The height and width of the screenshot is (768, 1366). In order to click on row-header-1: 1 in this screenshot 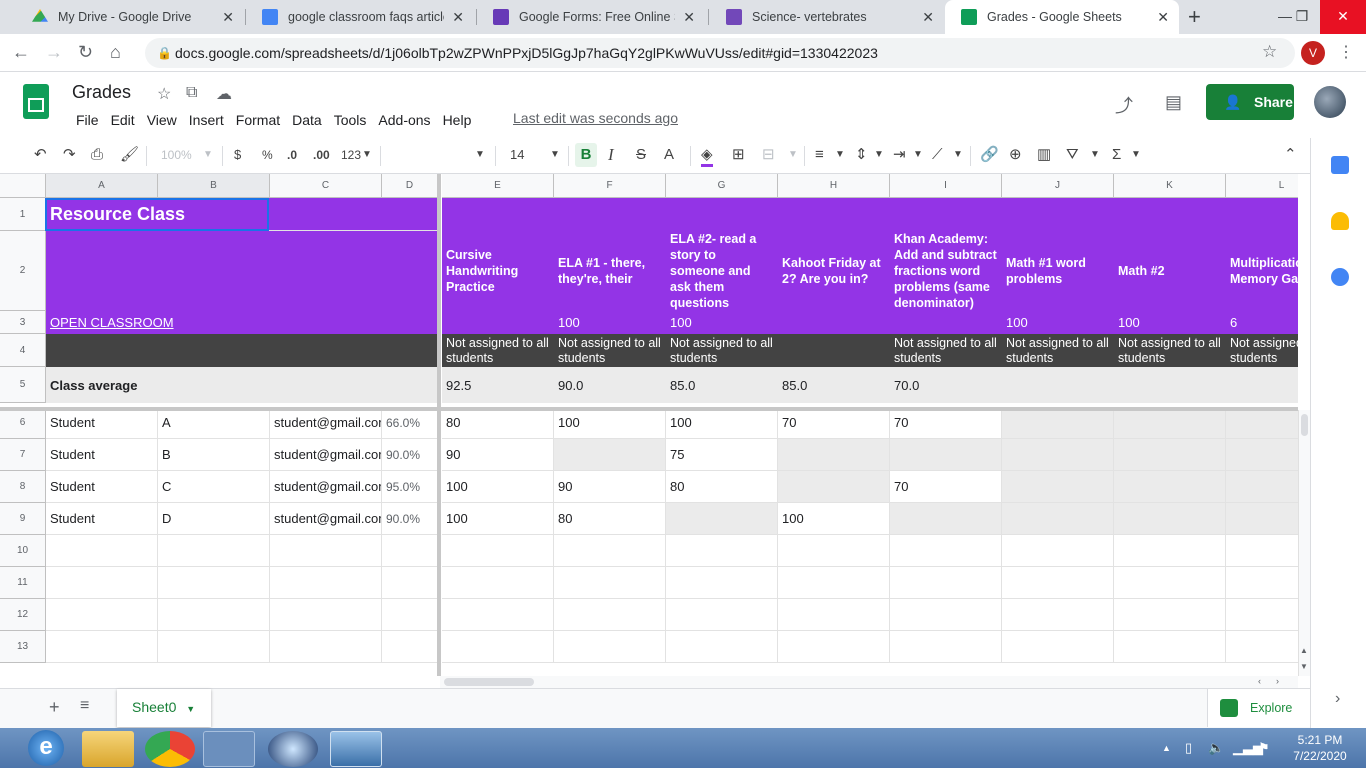, I will do `click(23, 214)`.